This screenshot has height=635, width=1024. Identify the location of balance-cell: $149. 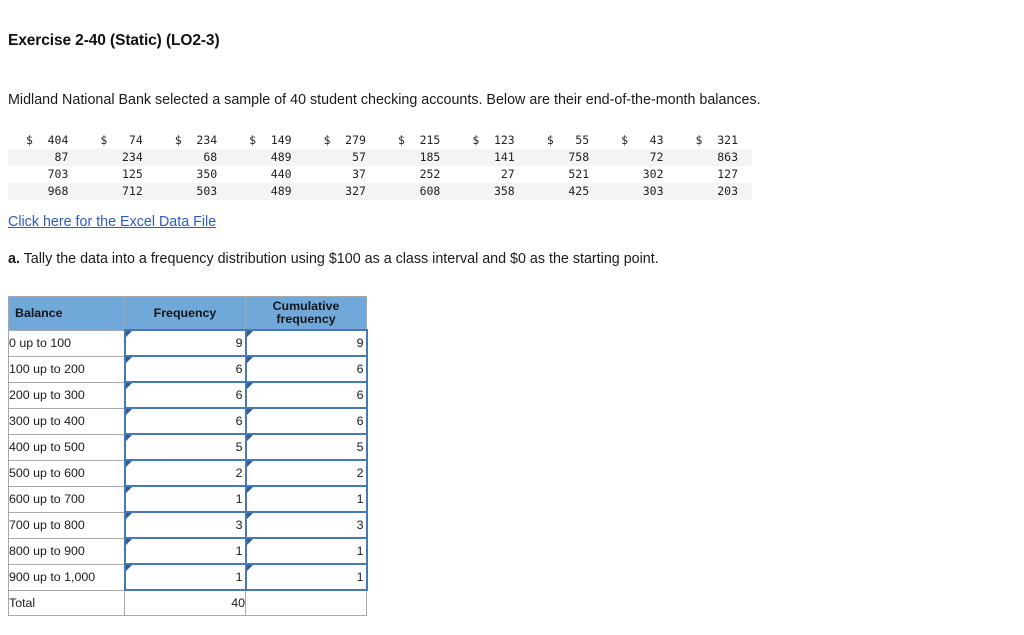
(268, 140).